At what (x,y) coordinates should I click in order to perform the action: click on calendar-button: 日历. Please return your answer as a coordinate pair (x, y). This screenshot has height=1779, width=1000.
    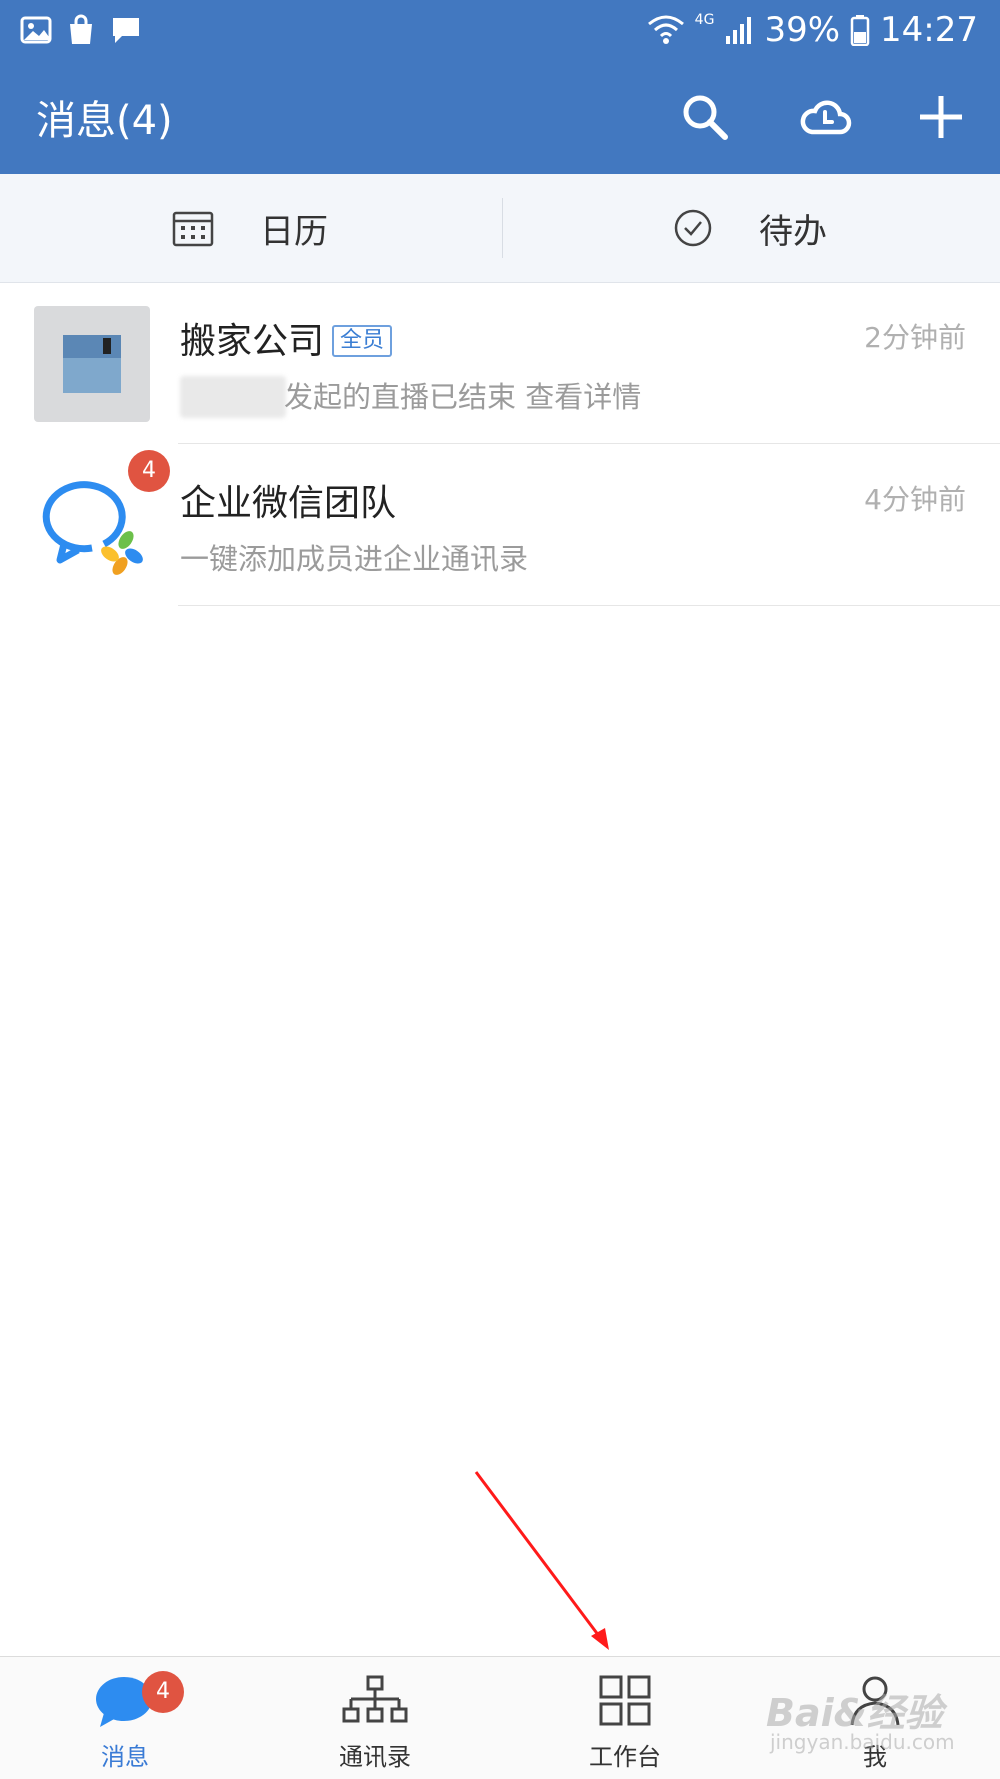
    Looking at the image, I should click on (250, 228).